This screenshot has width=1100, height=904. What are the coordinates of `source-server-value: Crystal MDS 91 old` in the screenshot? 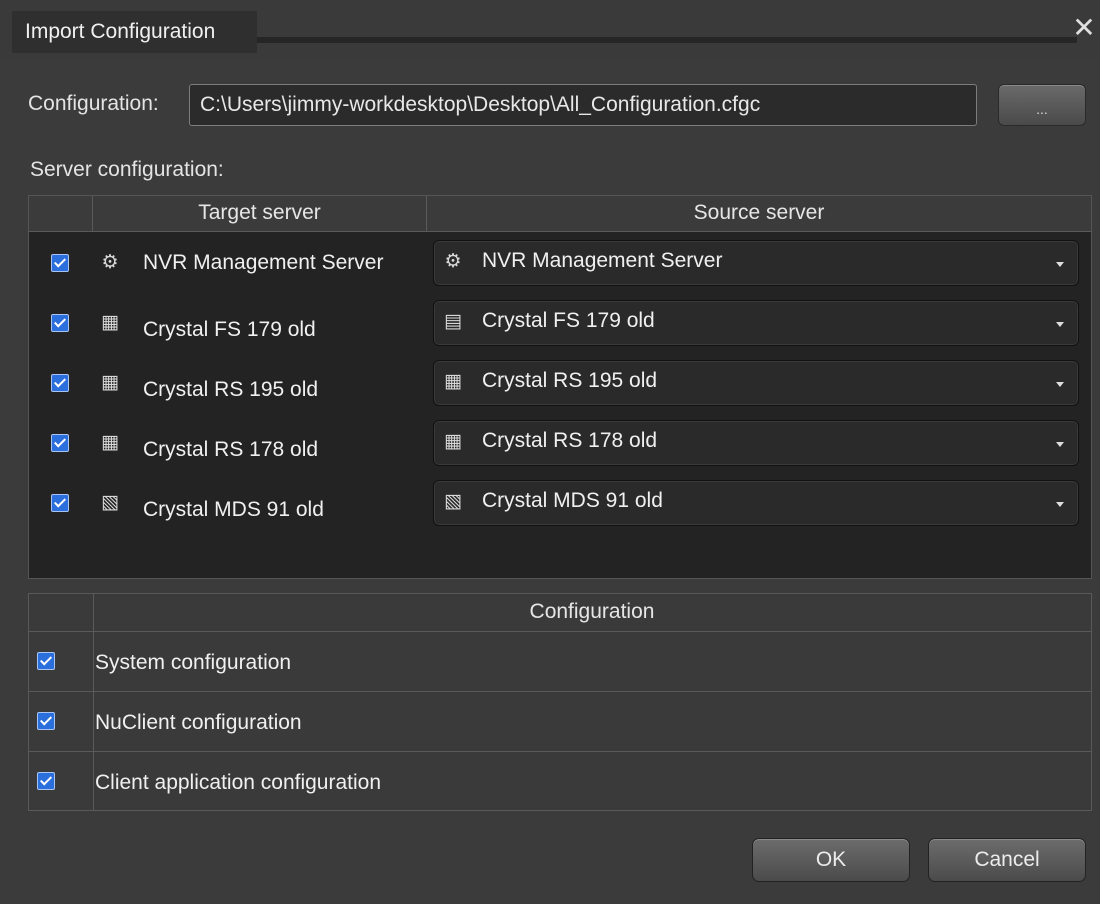 It's located at (572, 500).